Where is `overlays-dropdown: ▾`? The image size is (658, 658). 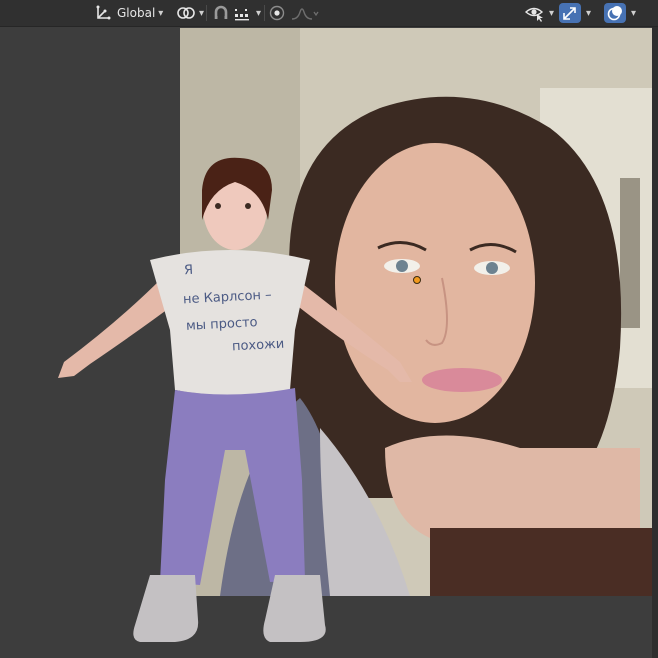 overlays-dropdown: ▾ is located at coordinates (632, 13).